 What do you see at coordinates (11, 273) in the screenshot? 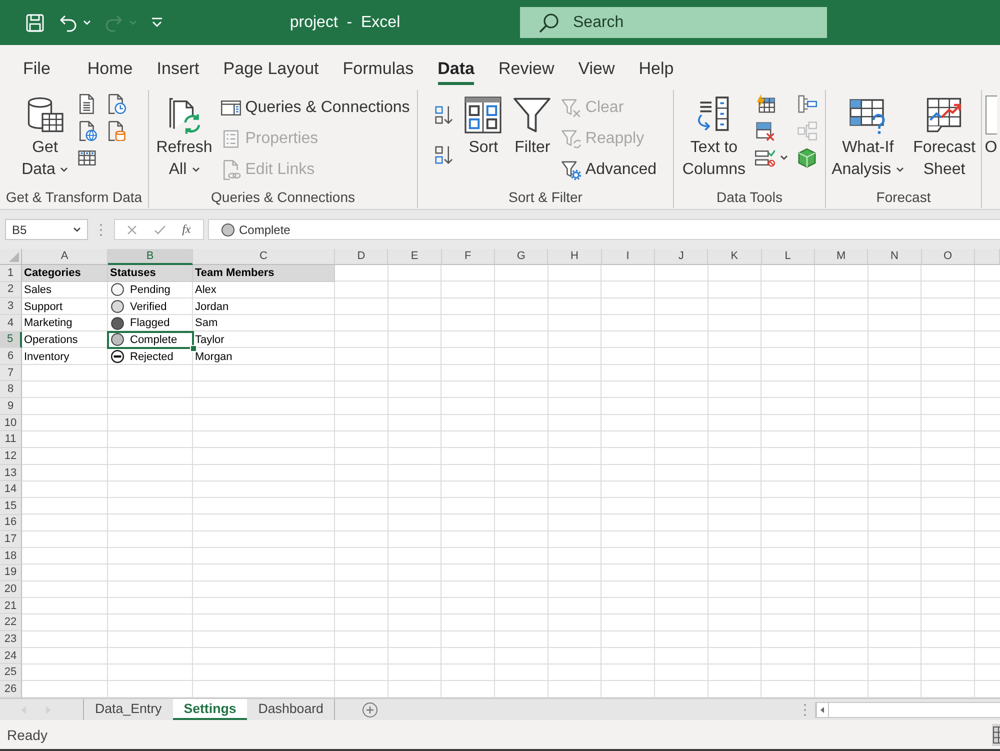
I see `row-header: 1` at bounding box center [11, 273].